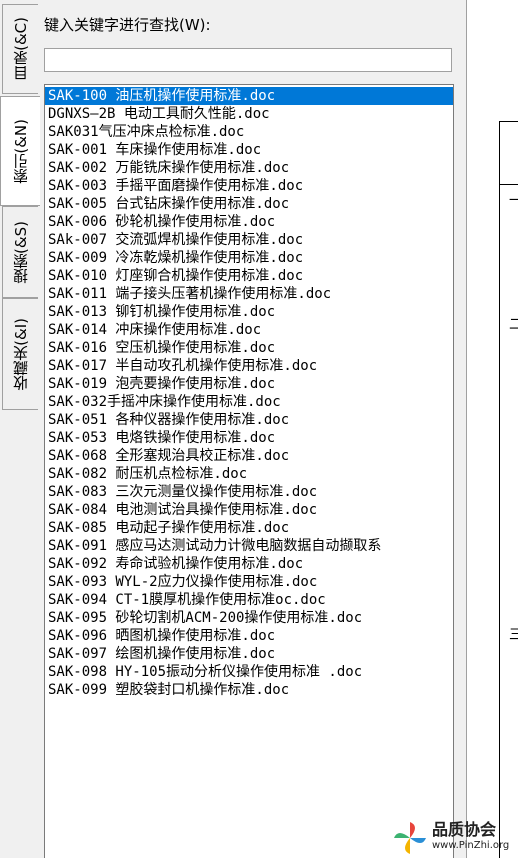 The height and width of the screenshot is (860, 518). What do you see at coordinates (249, 636) in the screenshot?
I see `list-item: SAK-096 晒图机操作使用标准.doc` at bounding box center [249, 636].